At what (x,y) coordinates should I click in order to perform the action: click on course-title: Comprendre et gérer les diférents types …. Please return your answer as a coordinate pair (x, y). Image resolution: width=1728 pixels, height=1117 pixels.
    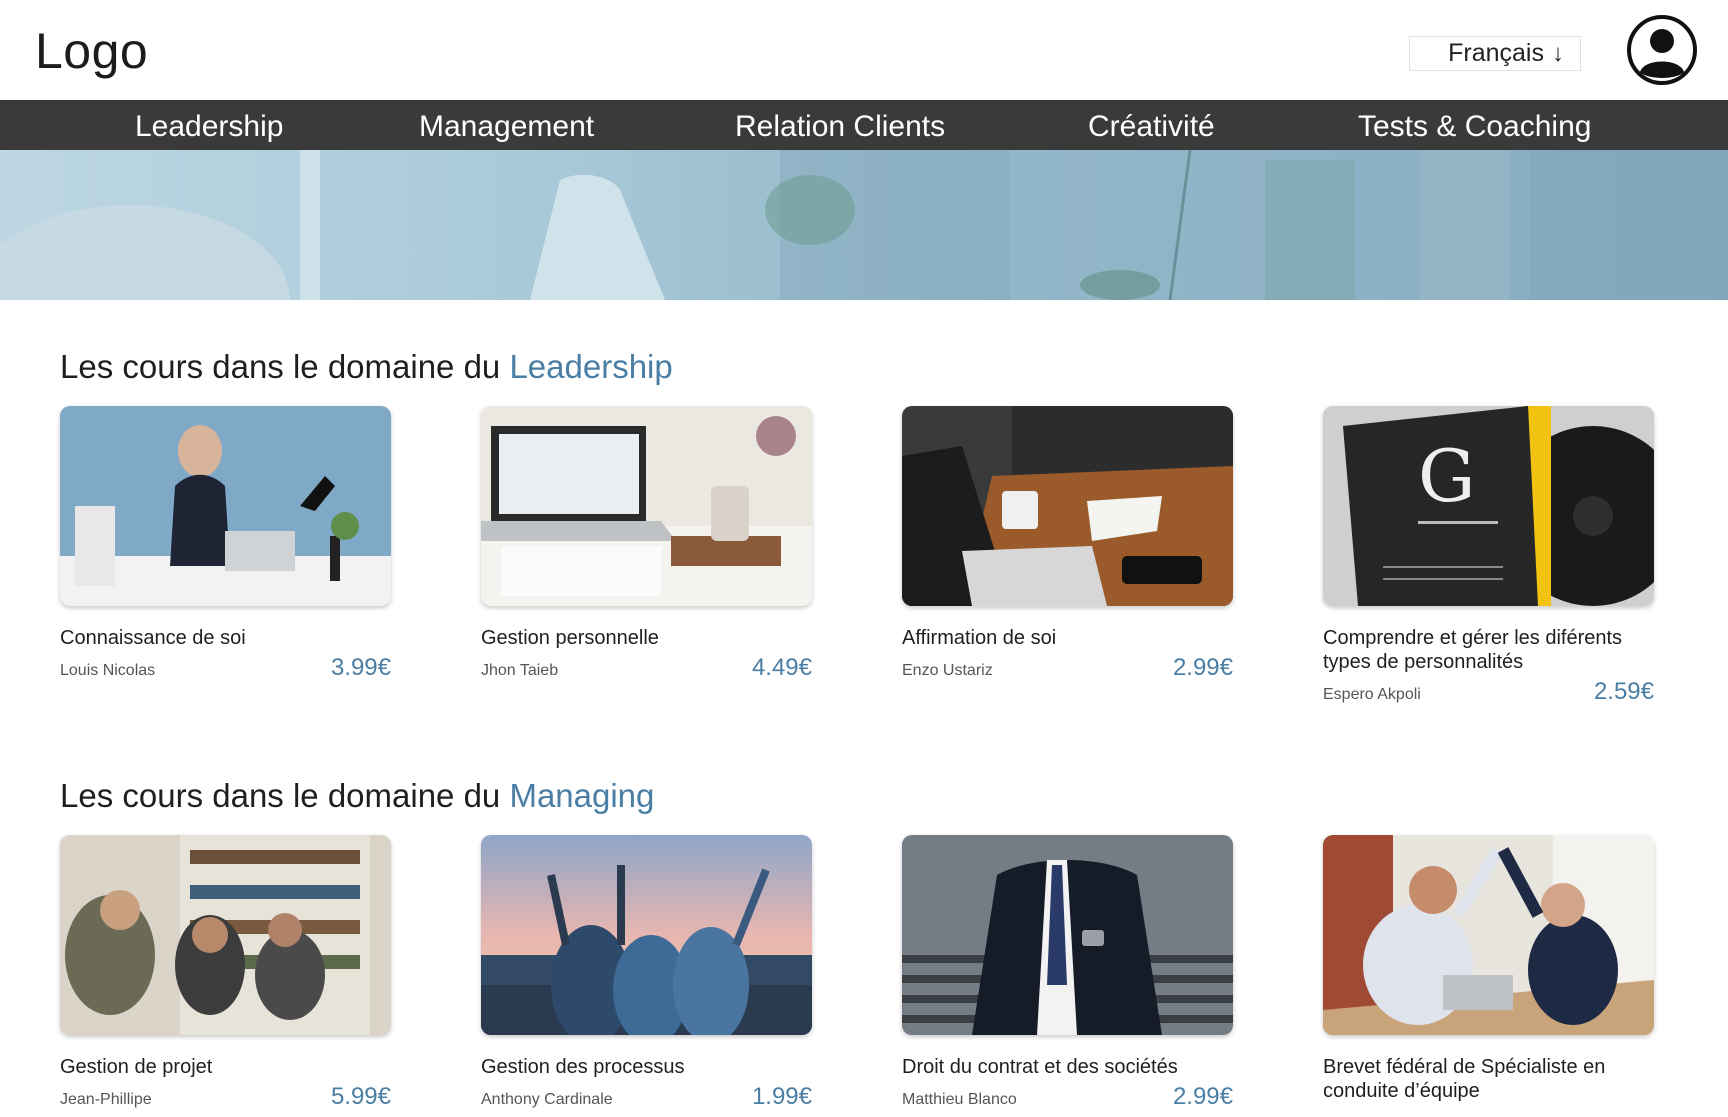
    Looking at the image, I should click on (1488, 650).